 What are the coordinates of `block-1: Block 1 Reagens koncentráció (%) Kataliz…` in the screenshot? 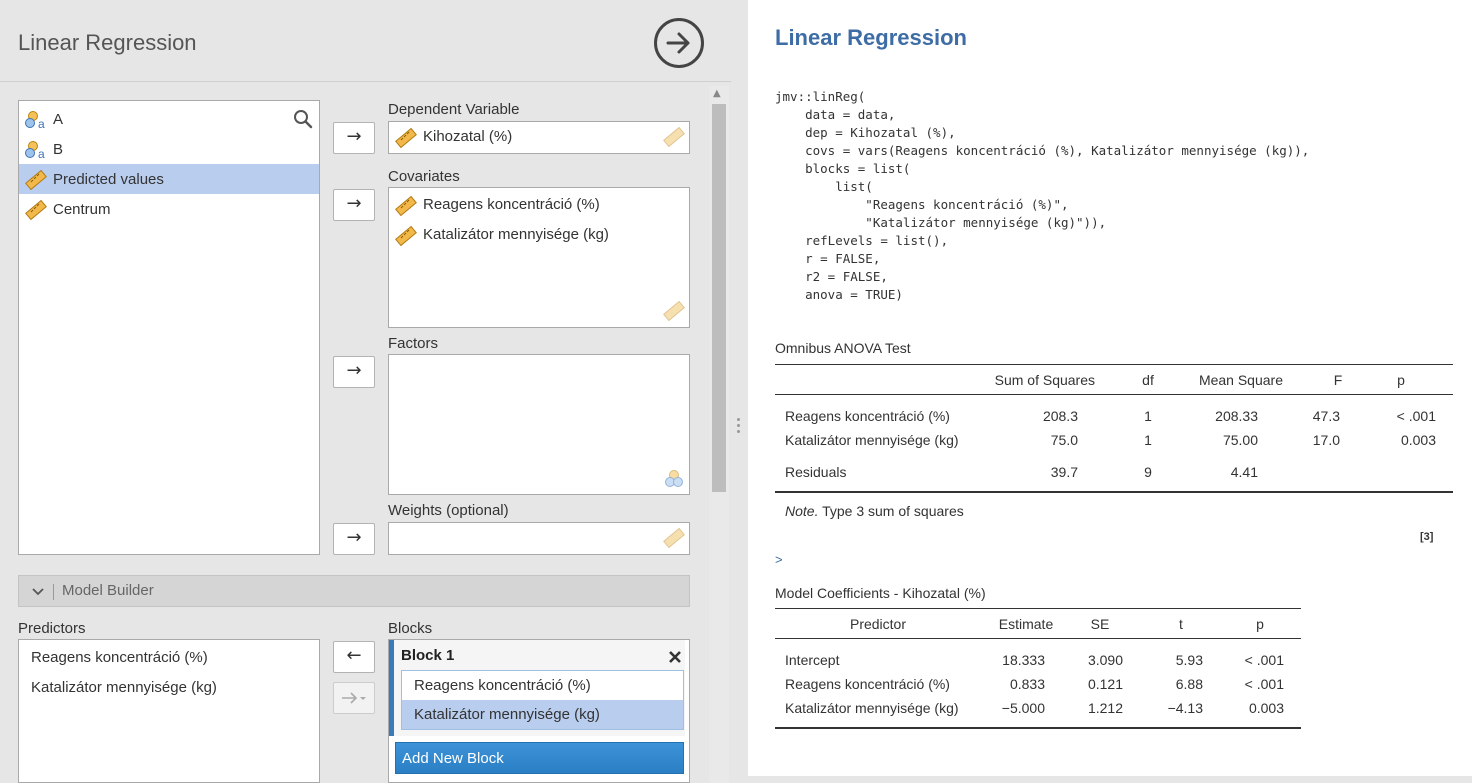 It's located at (537, 688).